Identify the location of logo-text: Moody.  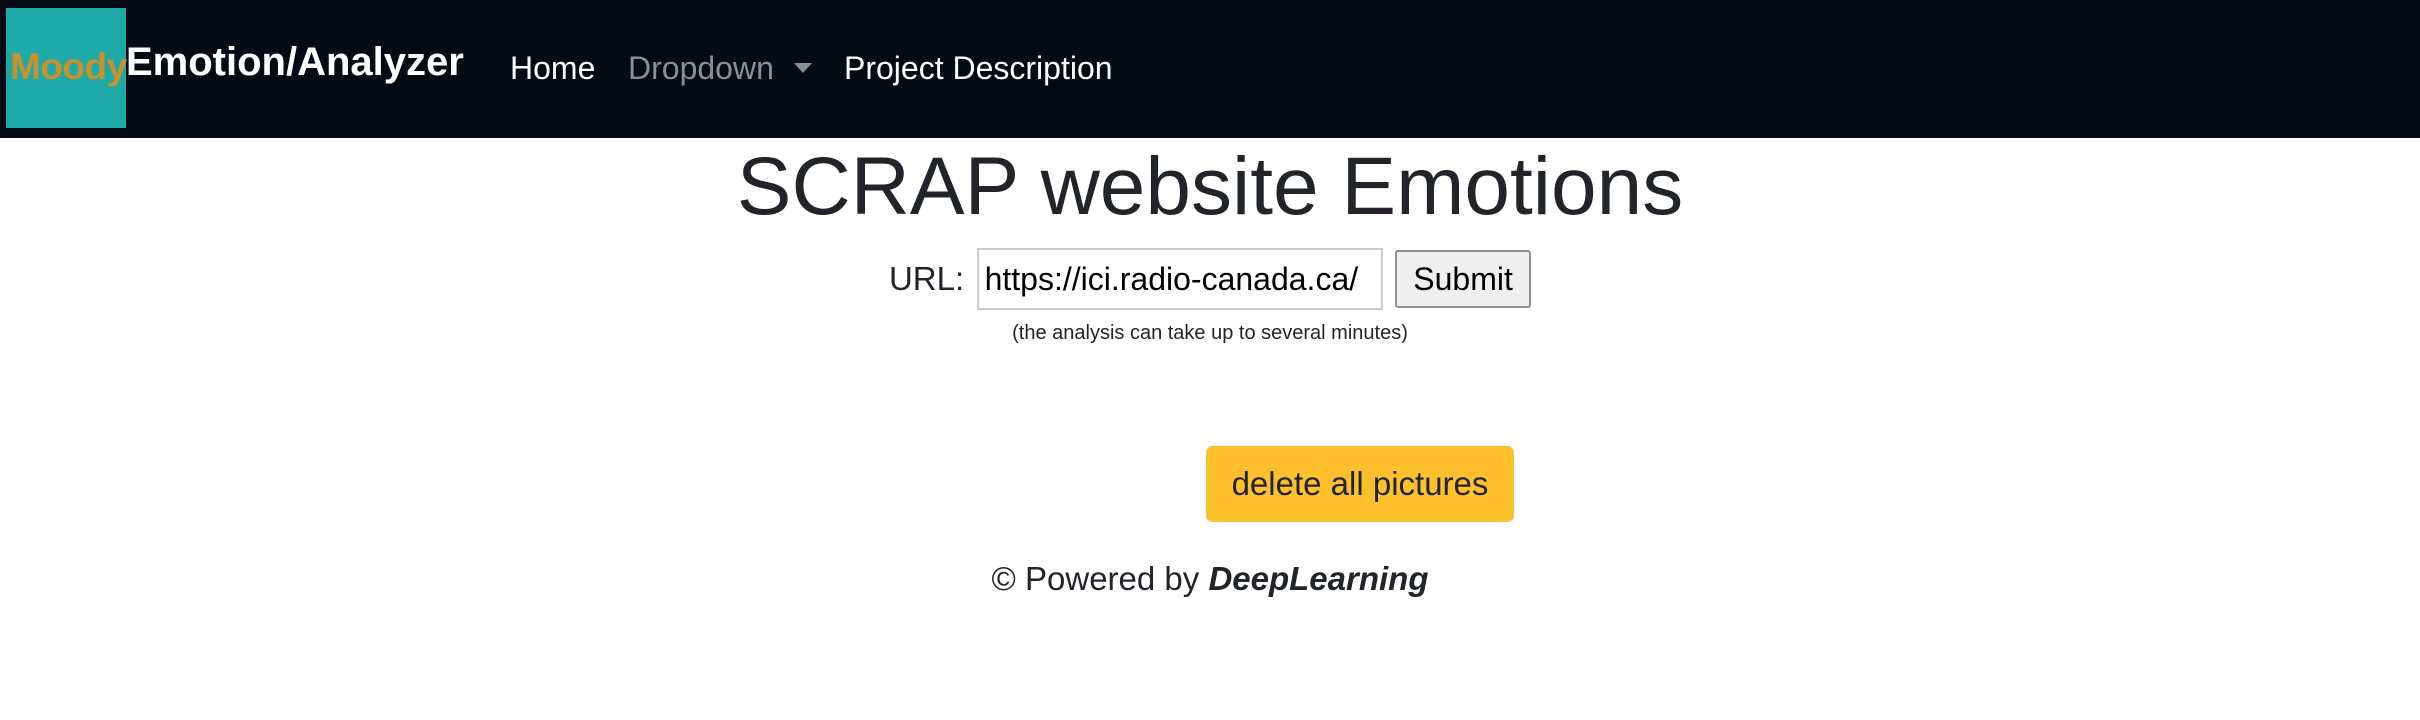
(68, 66).